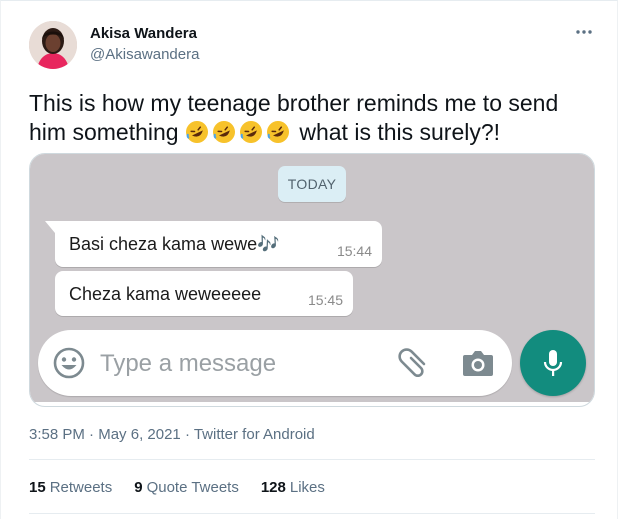  What do you see at coordinates (138, 487) in the screenshot?
I see `quote-tweets-count: 9` at bounding box center [138, 487].